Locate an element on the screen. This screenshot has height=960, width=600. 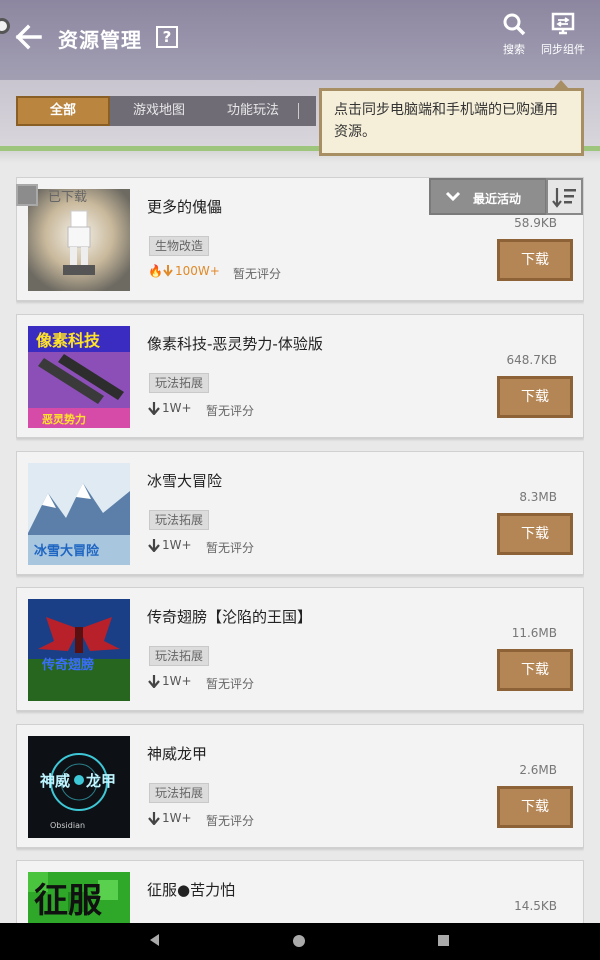
resource-title: 传奇翅膀【沦陷的王国】 is located at coordinates (230, 617).